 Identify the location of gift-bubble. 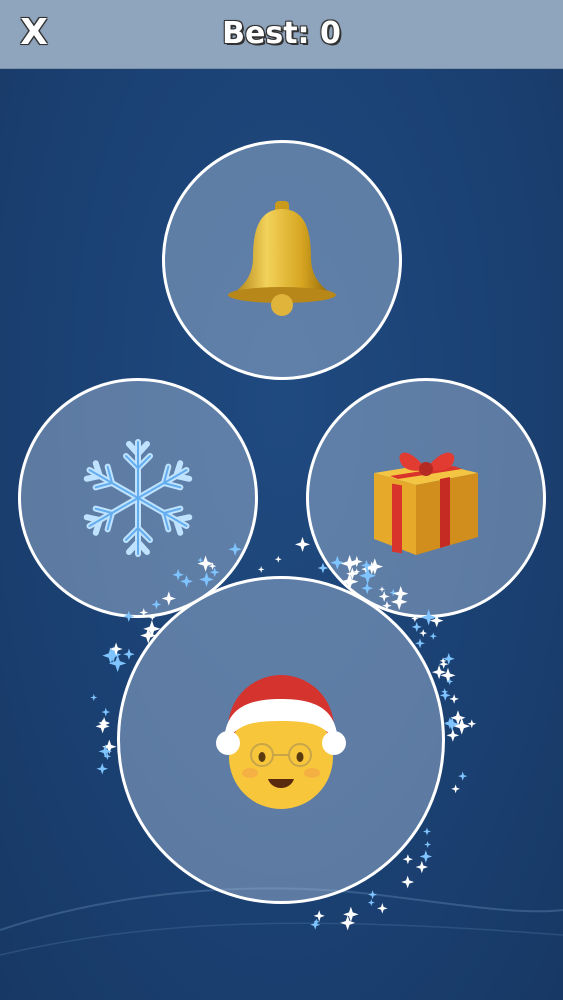
(426, 498).